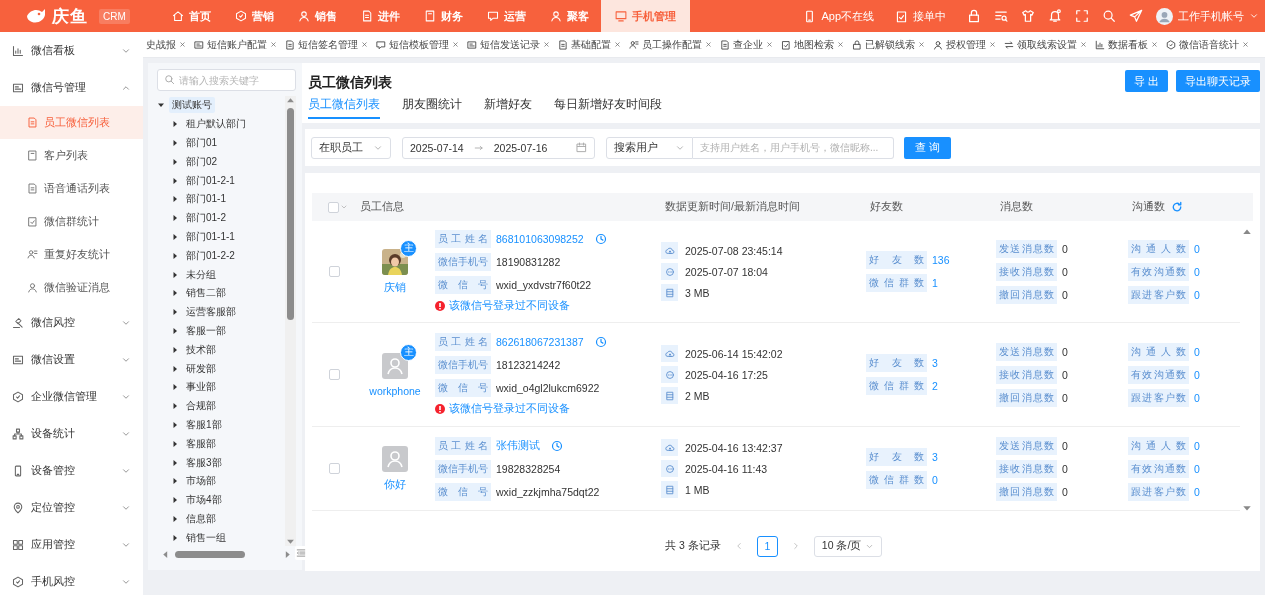 Image resolution: width=1265 pixels, height=595 pixels. What do you see at coordinates (201, 274) in the screenshot?
I see `tree-node: 未分组` at bounding box center [201, 274].